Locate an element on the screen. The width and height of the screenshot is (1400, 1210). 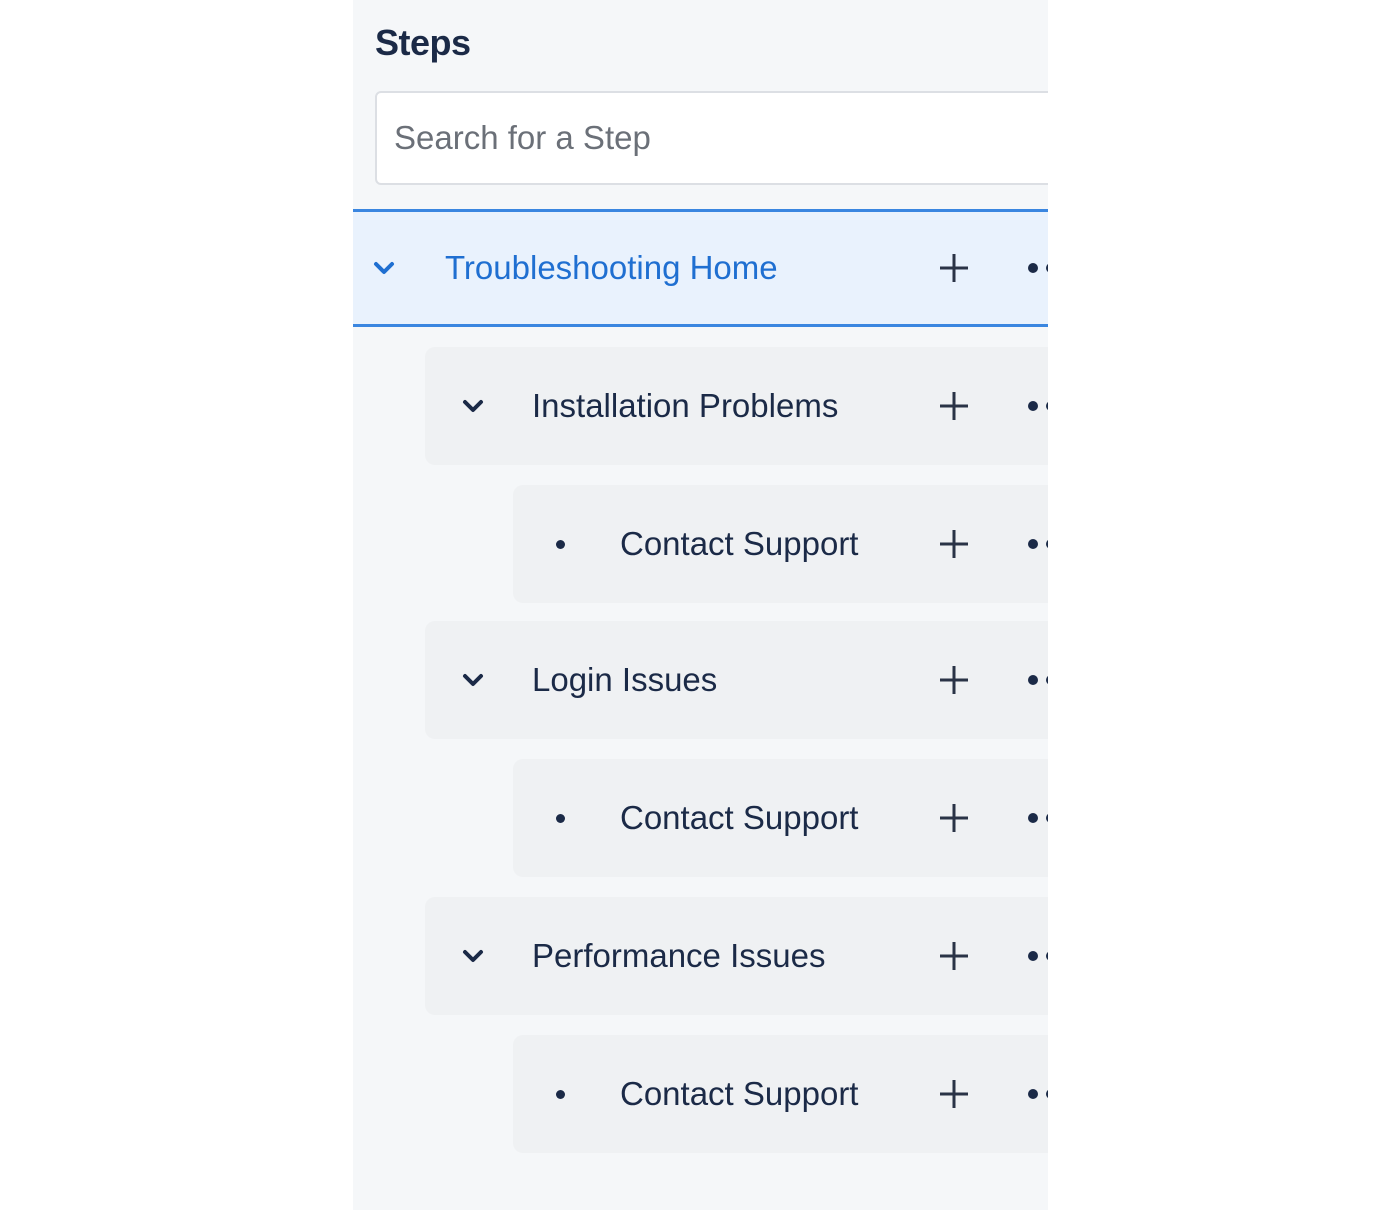
tree-item-root: Troubleshooting Home is located at coordinates (700, 268).